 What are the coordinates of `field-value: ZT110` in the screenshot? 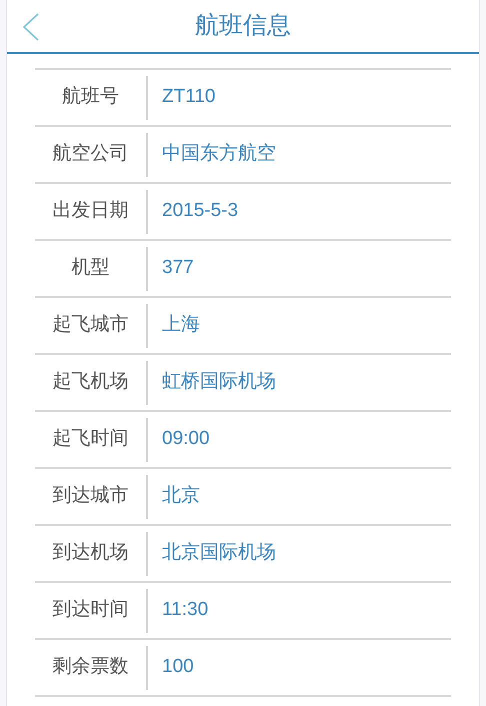 It's located at (188, 97).